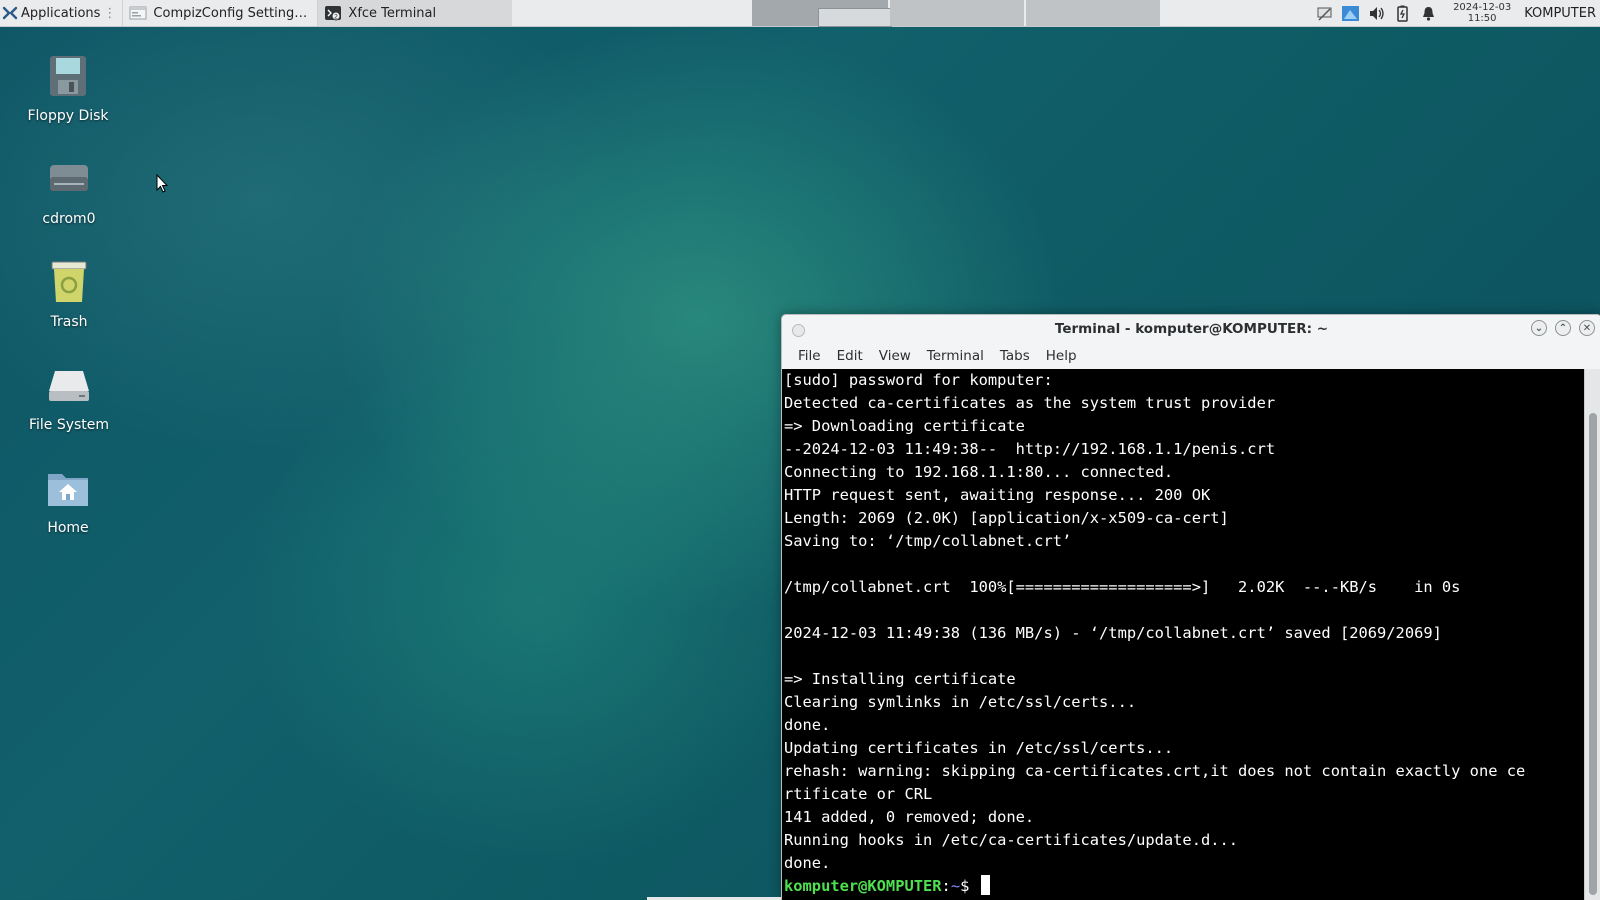  I want to click on clock-time: 11:50, so click(1482, 18).